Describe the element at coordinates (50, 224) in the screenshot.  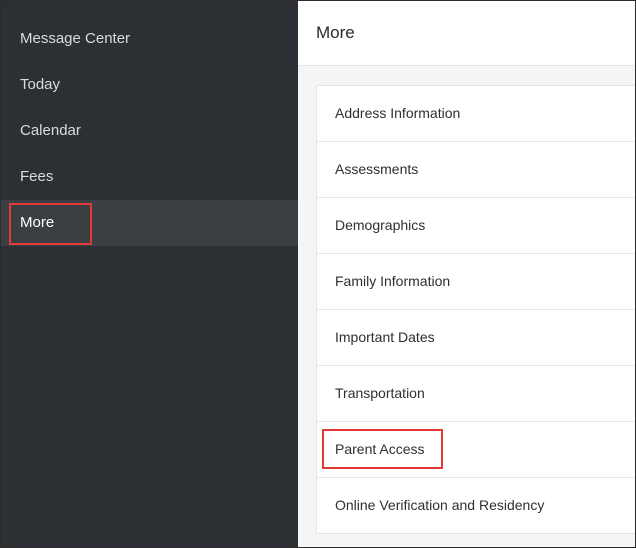
I see `more-highlight-box` at that location.